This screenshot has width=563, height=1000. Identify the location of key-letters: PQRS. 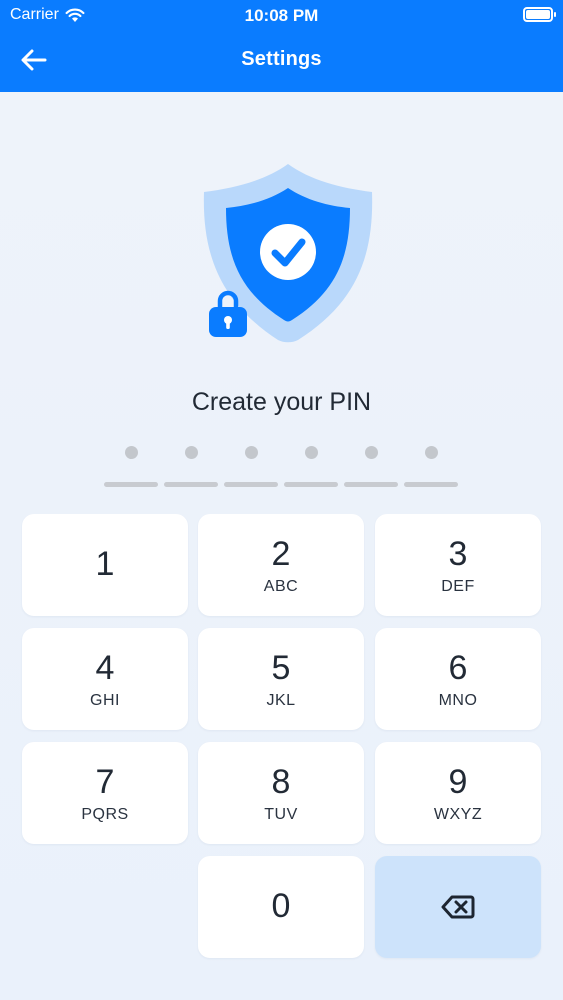
(105, 814).